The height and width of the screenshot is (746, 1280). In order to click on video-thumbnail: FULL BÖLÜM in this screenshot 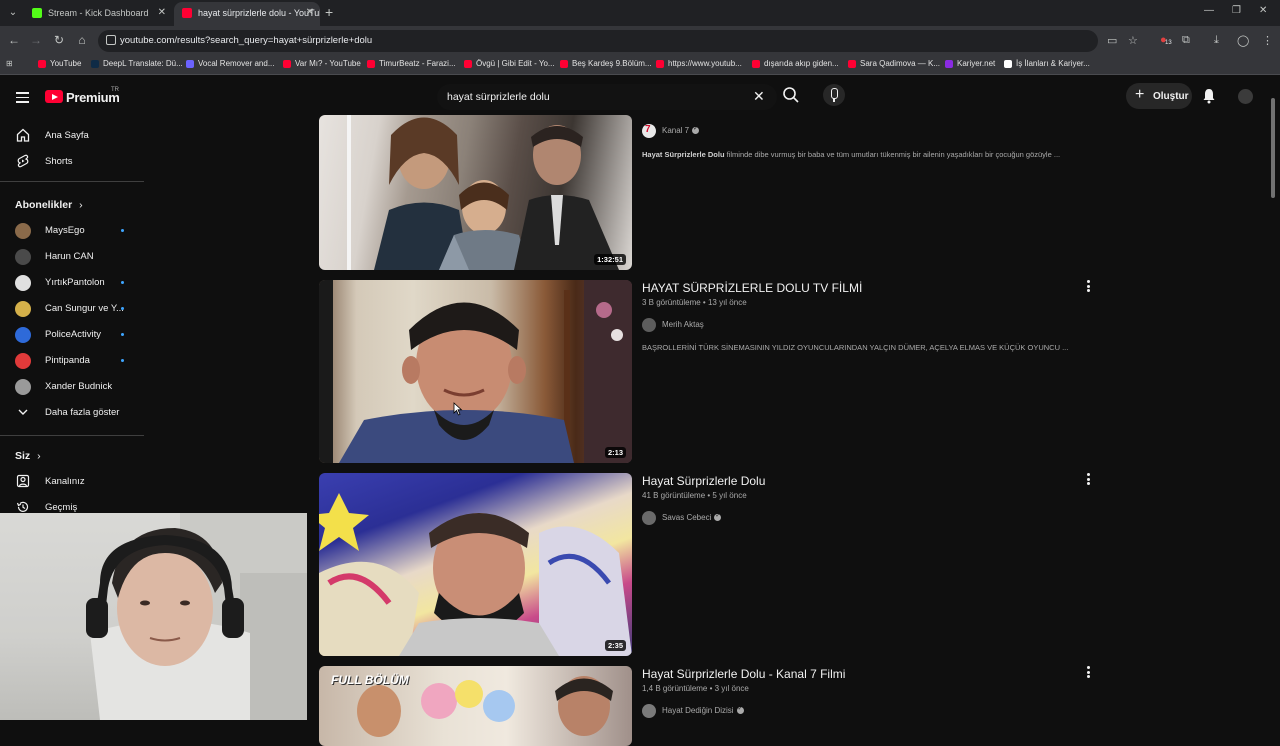, I will do `click(475, 706)`.